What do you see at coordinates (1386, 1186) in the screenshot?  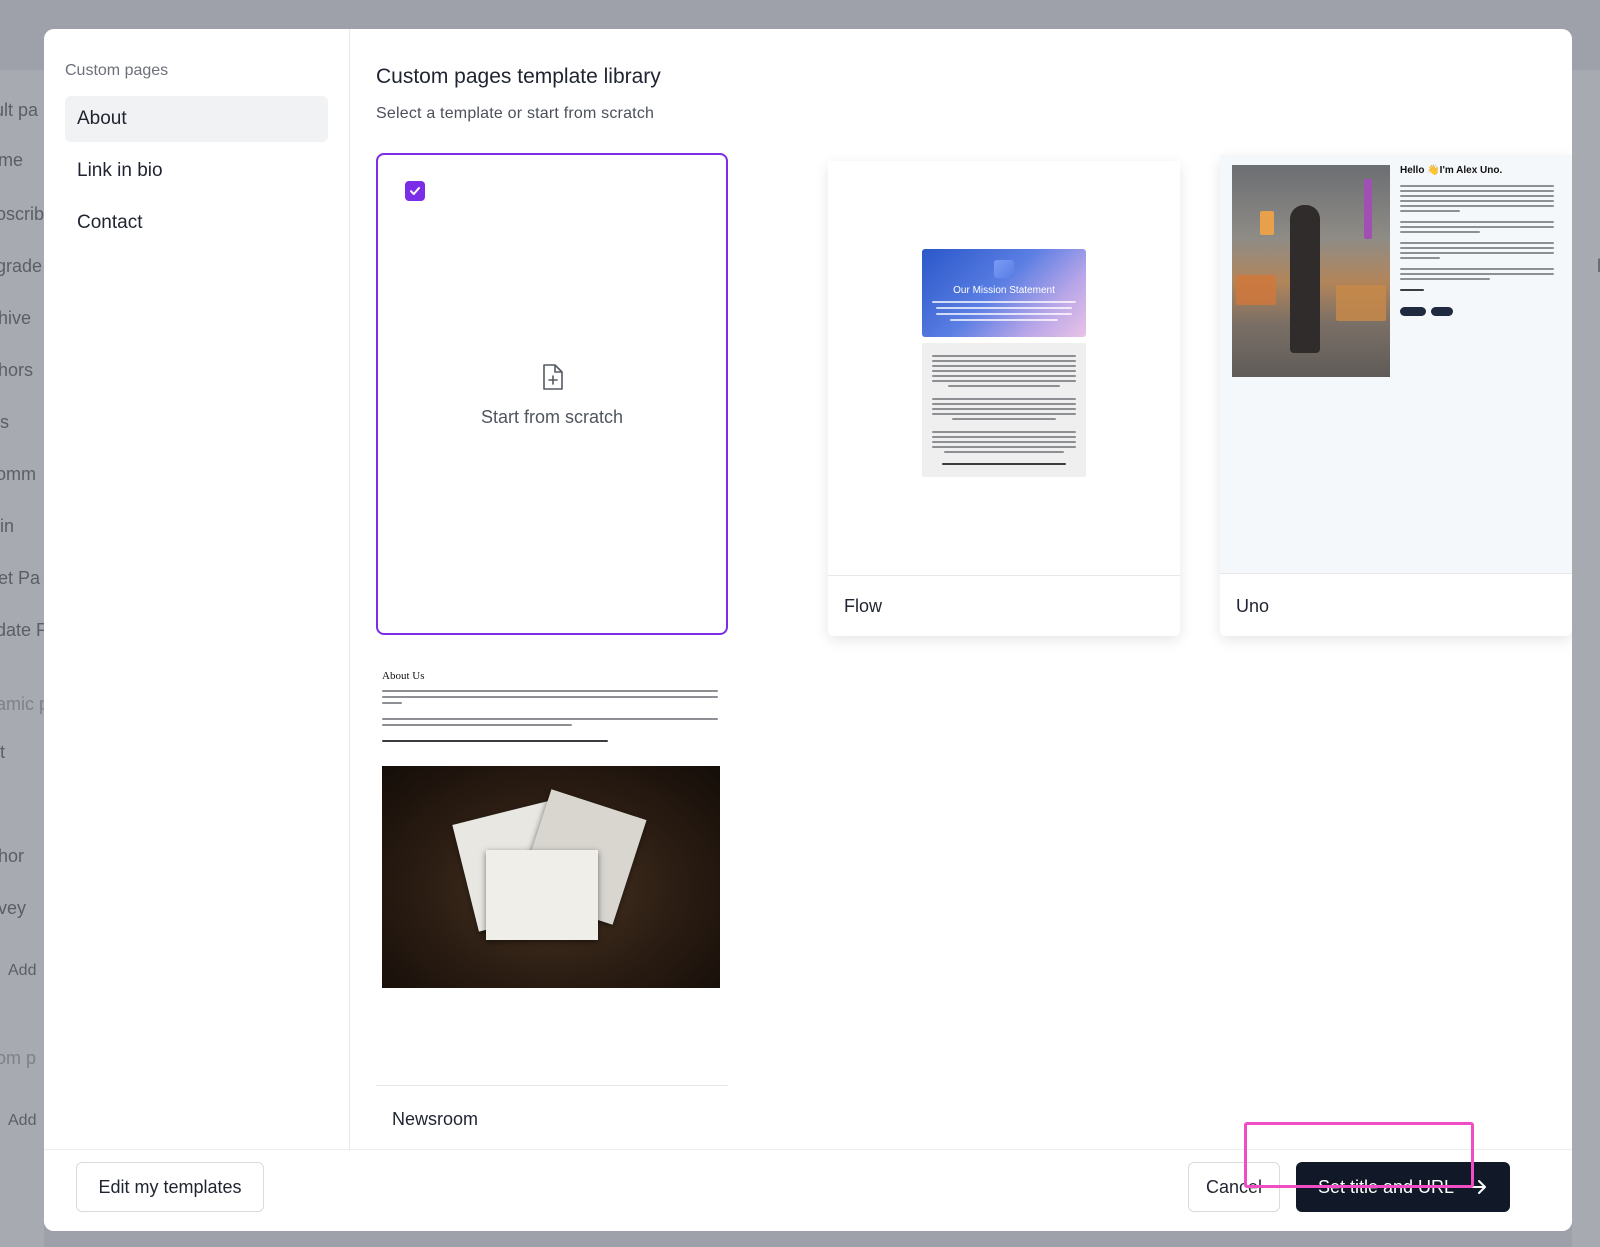 I see `set-title-and-url-label: Set title and URL` at bounding box center [1386, 1186].